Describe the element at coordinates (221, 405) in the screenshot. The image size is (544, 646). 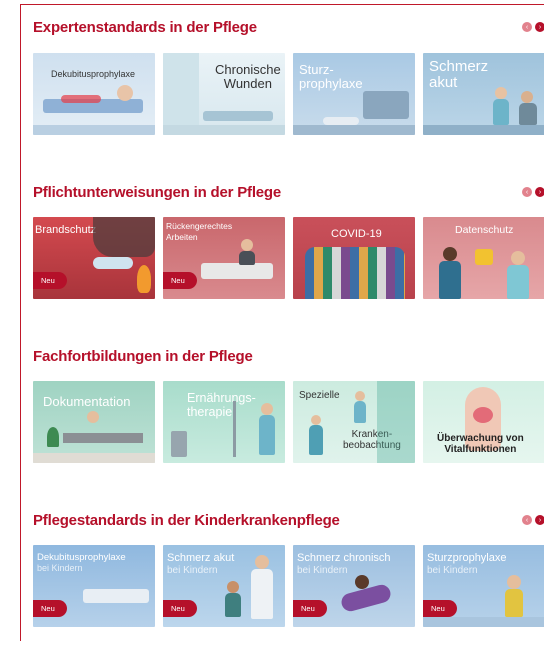
I see `card-title: Ernährungs- therapie` at that location.